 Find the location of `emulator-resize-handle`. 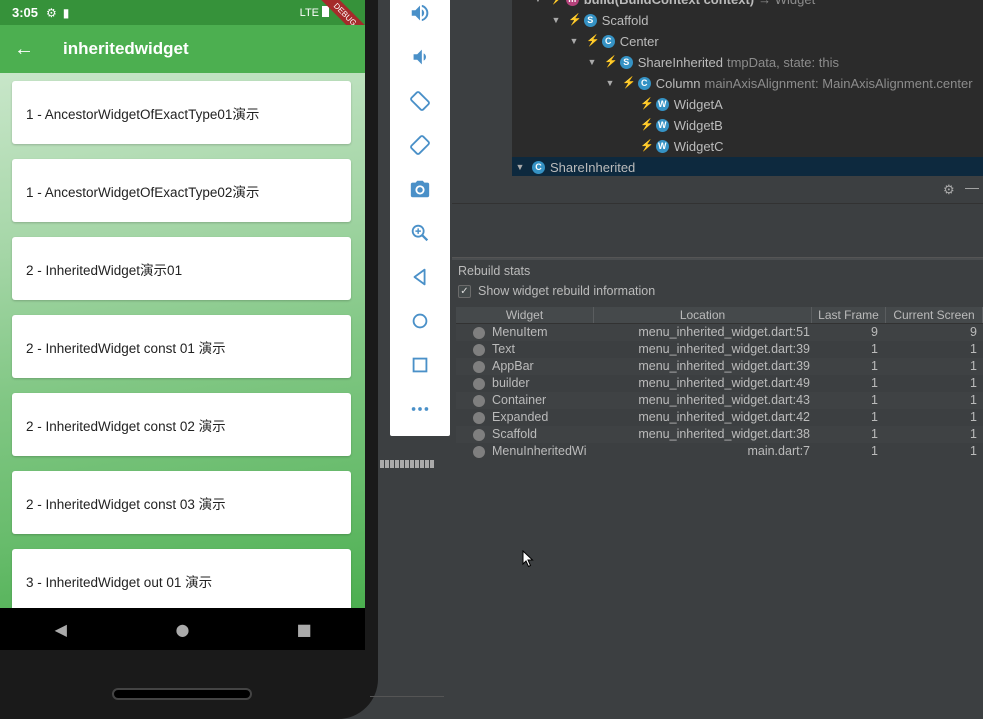

emulator-resize-handle is located at coordinates (408, 465).